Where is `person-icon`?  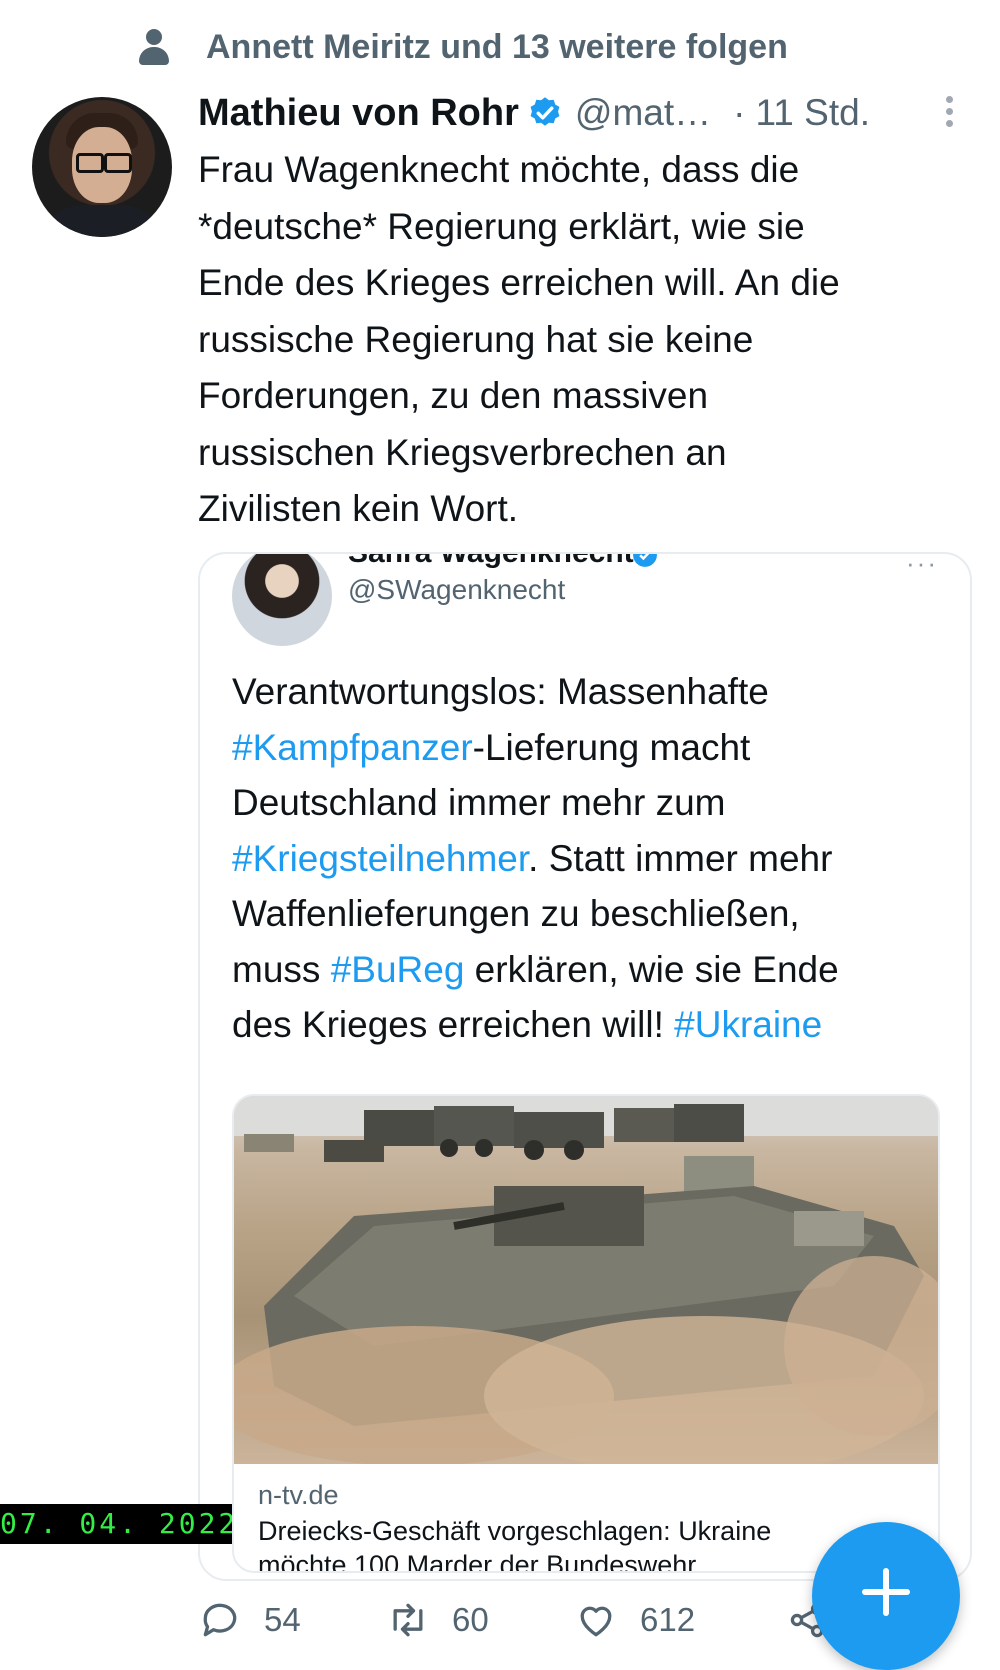
person-icon is located at coordinates (154, 47).